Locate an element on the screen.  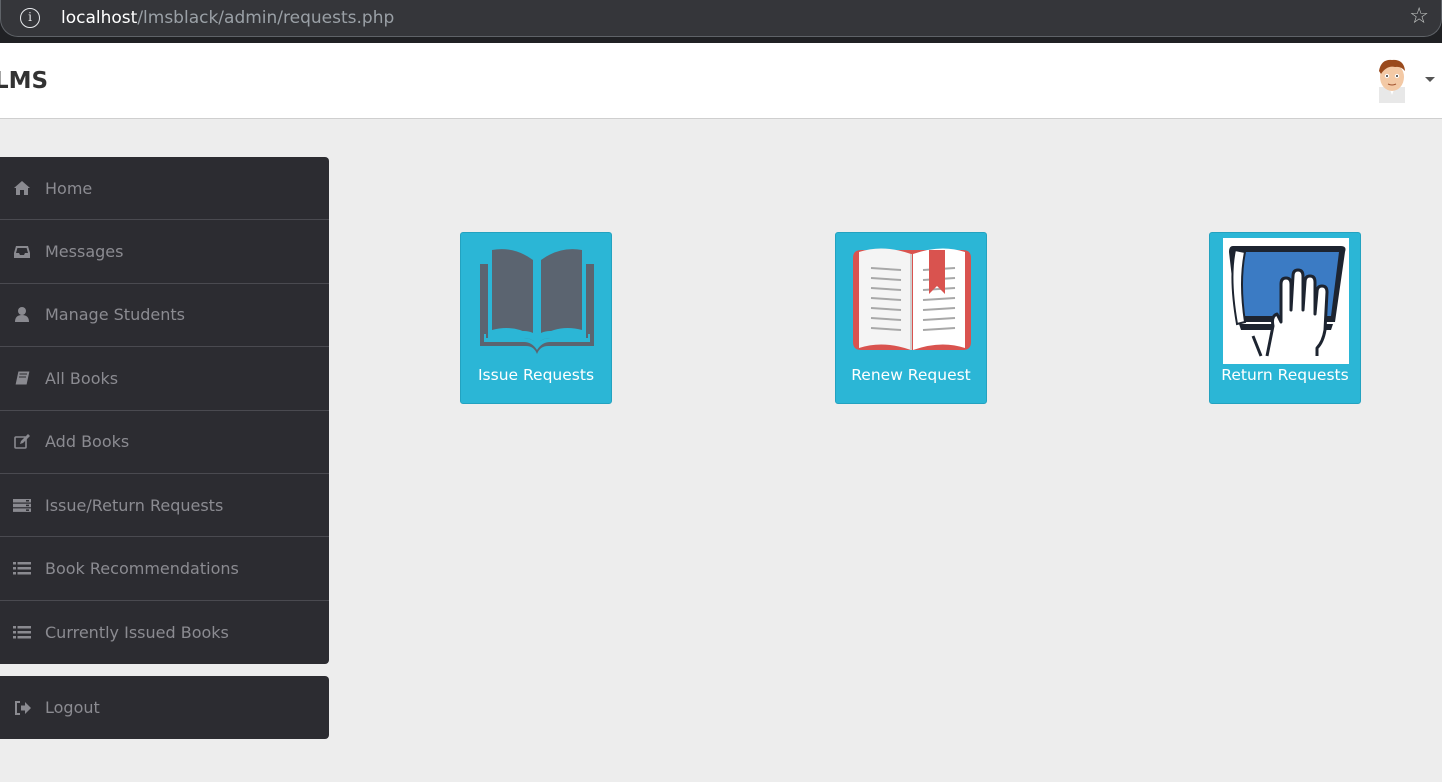
url-text: localhost/lmsblack/admin/requests.php is located at coordinates (227, 18).